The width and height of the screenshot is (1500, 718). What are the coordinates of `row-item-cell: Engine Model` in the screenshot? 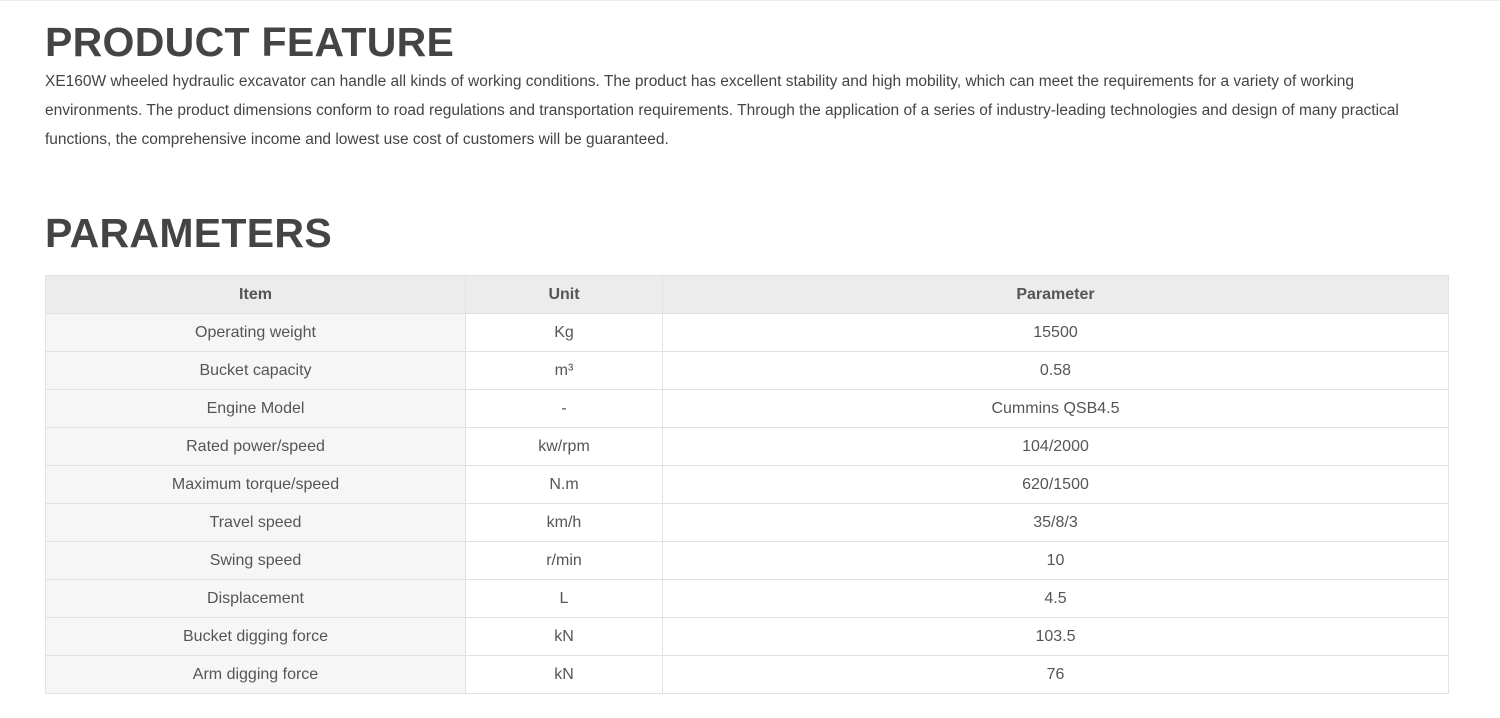 It's located at (255, 408).